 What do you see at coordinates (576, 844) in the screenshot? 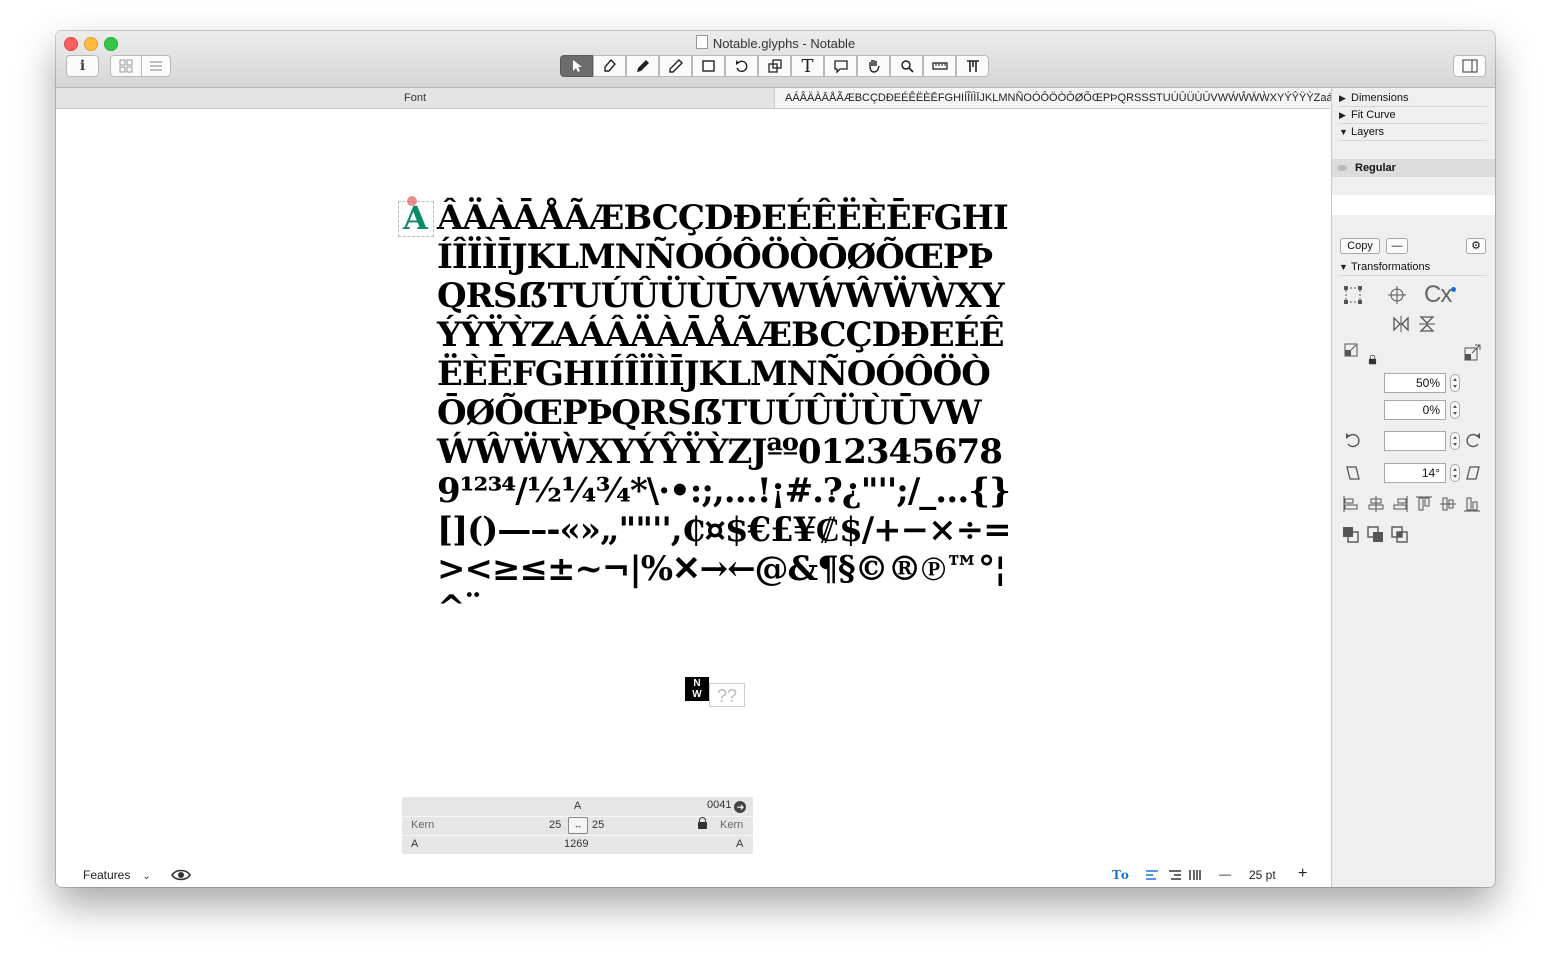
I see `width-field: 1269` at bounding box center [576, 844].